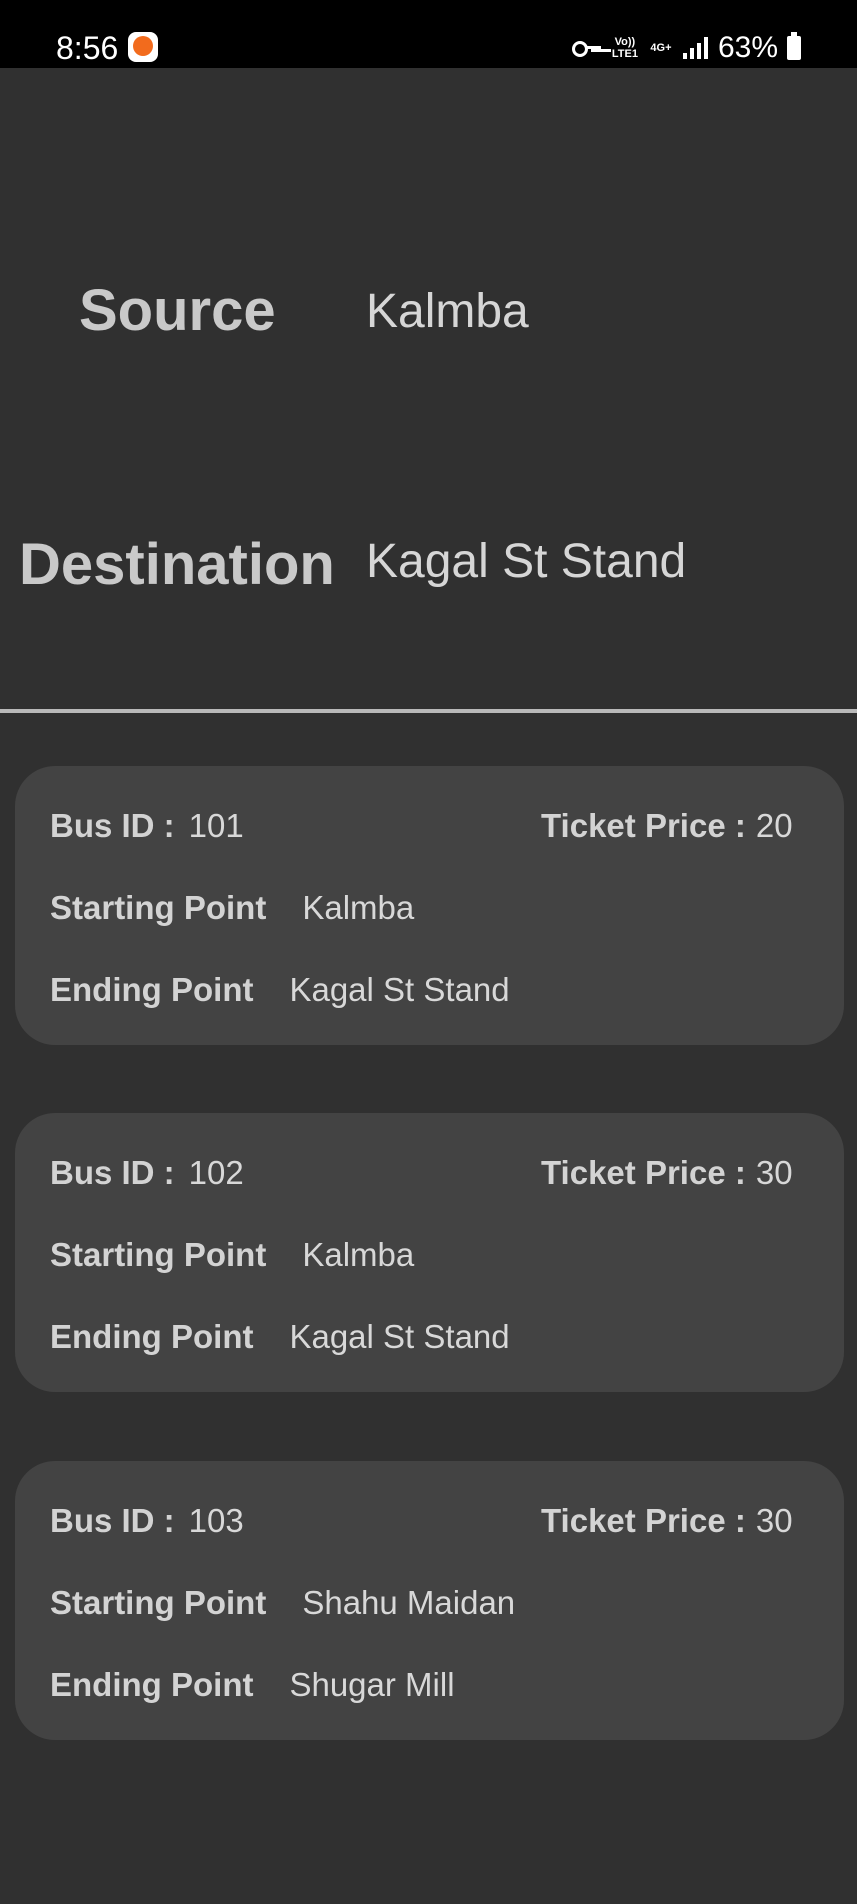 Image resolution: width=857 pixels, height=1904 pixels. What do you see at coordinates (774, 825) in the screenshot?
I see `ticket-price-value: 20` at bounding box center [774, 825].